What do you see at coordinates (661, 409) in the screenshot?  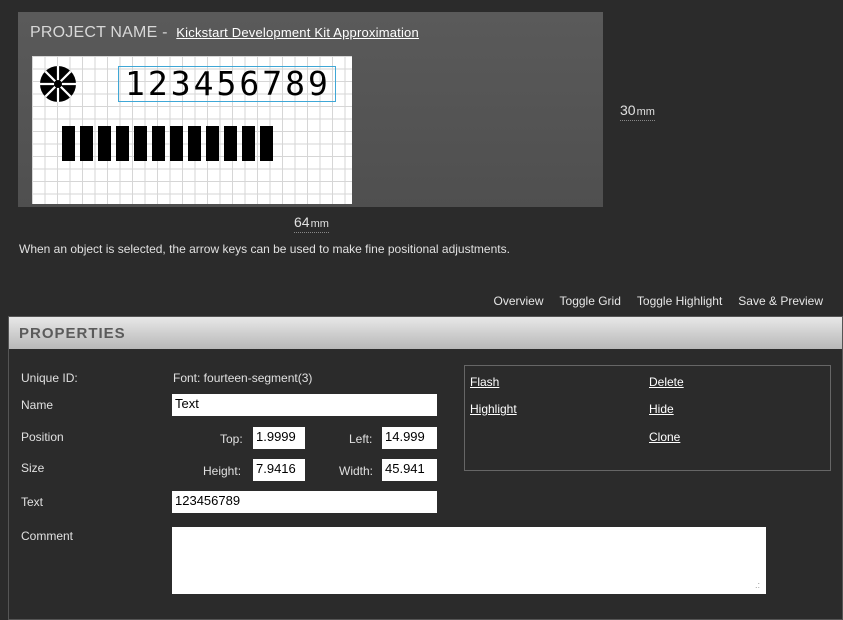 I see `hide-link: Hide` at bounding box center [661, 409].